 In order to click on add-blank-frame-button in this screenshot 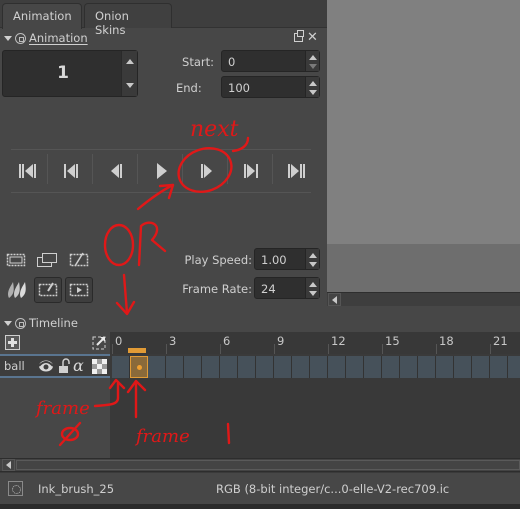, I will do `click(16, 260)`.